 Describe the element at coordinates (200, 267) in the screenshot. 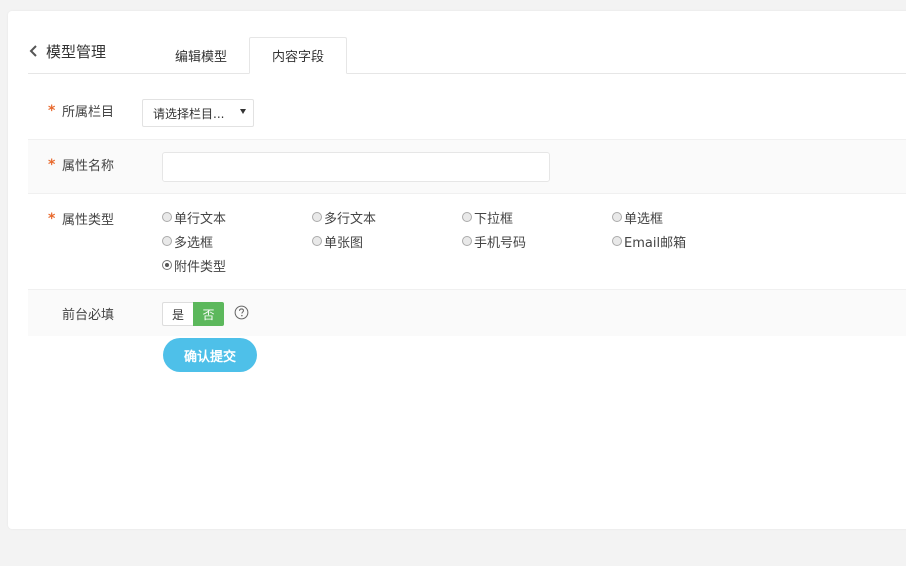

I see `radio-label: 附件类型` at that location.